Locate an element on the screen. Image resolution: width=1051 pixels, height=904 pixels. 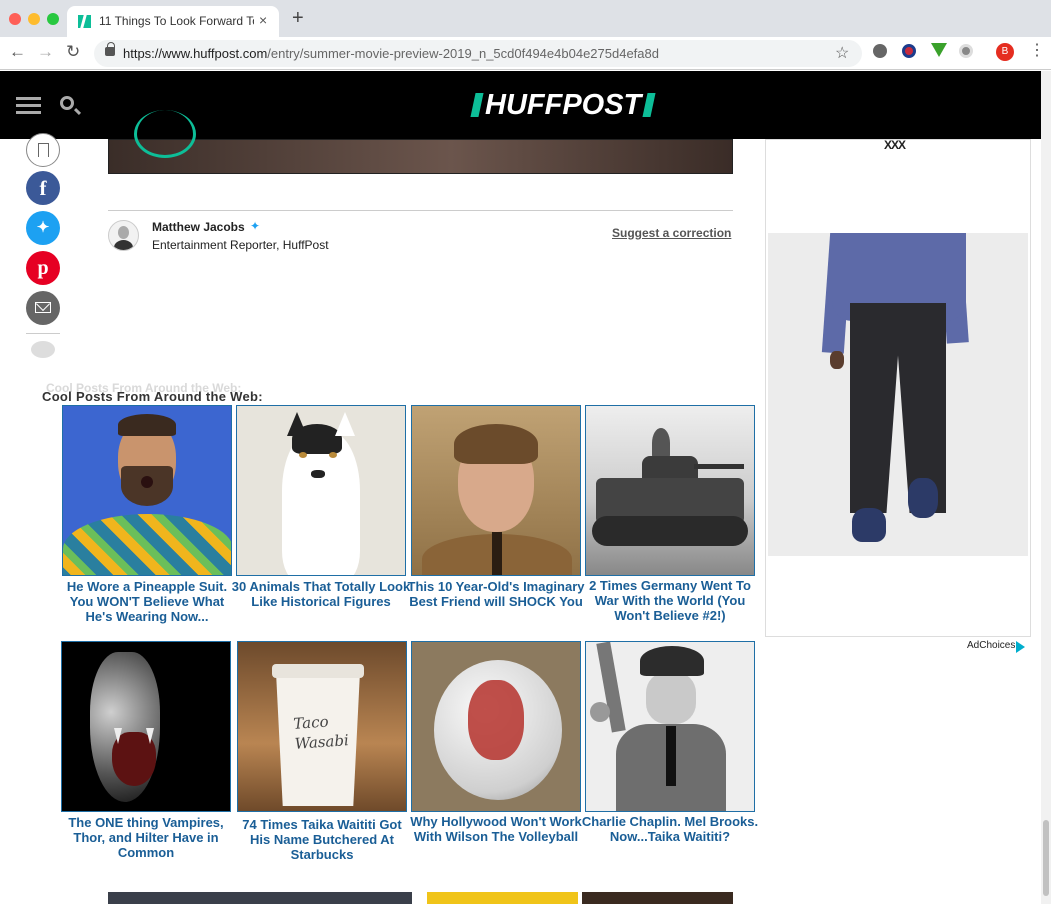
vertical-scrollbar is located at coordinates (1046, 487).